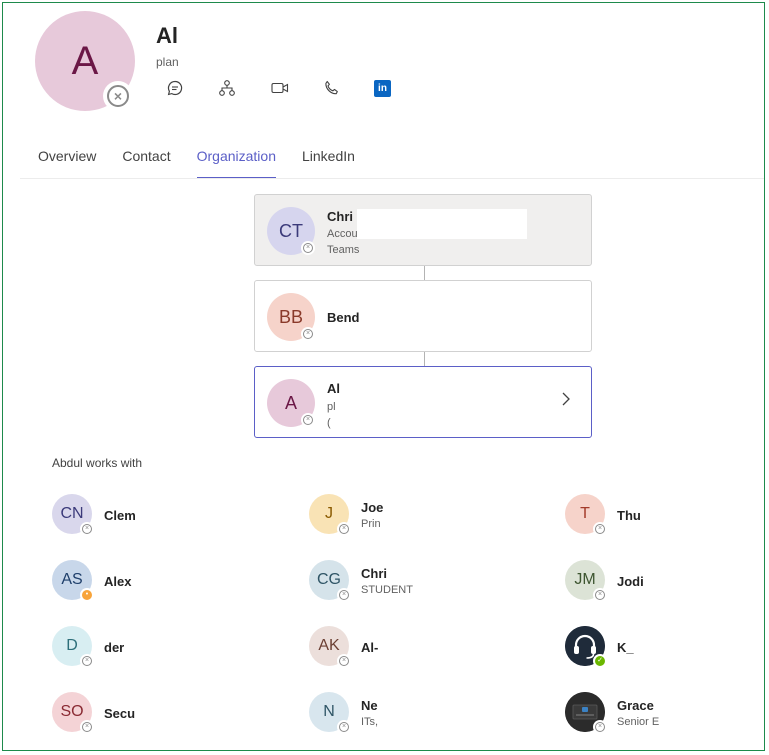 Image resolution: width=769 pixels, height=755 pixels. I want to click on avatar-initials: D, so click(72, 645).